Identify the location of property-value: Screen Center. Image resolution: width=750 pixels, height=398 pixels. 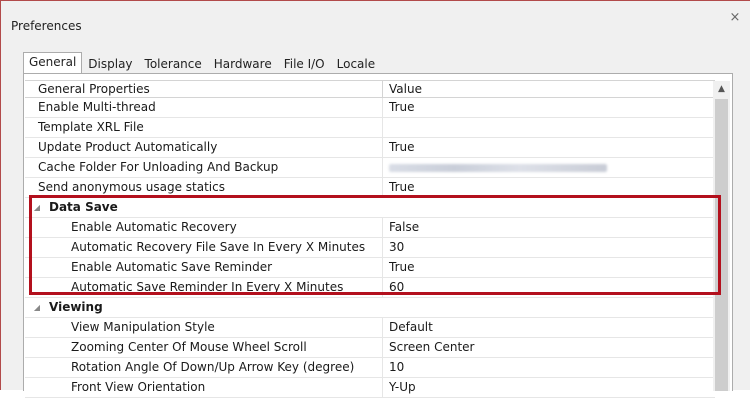
(549, 347).